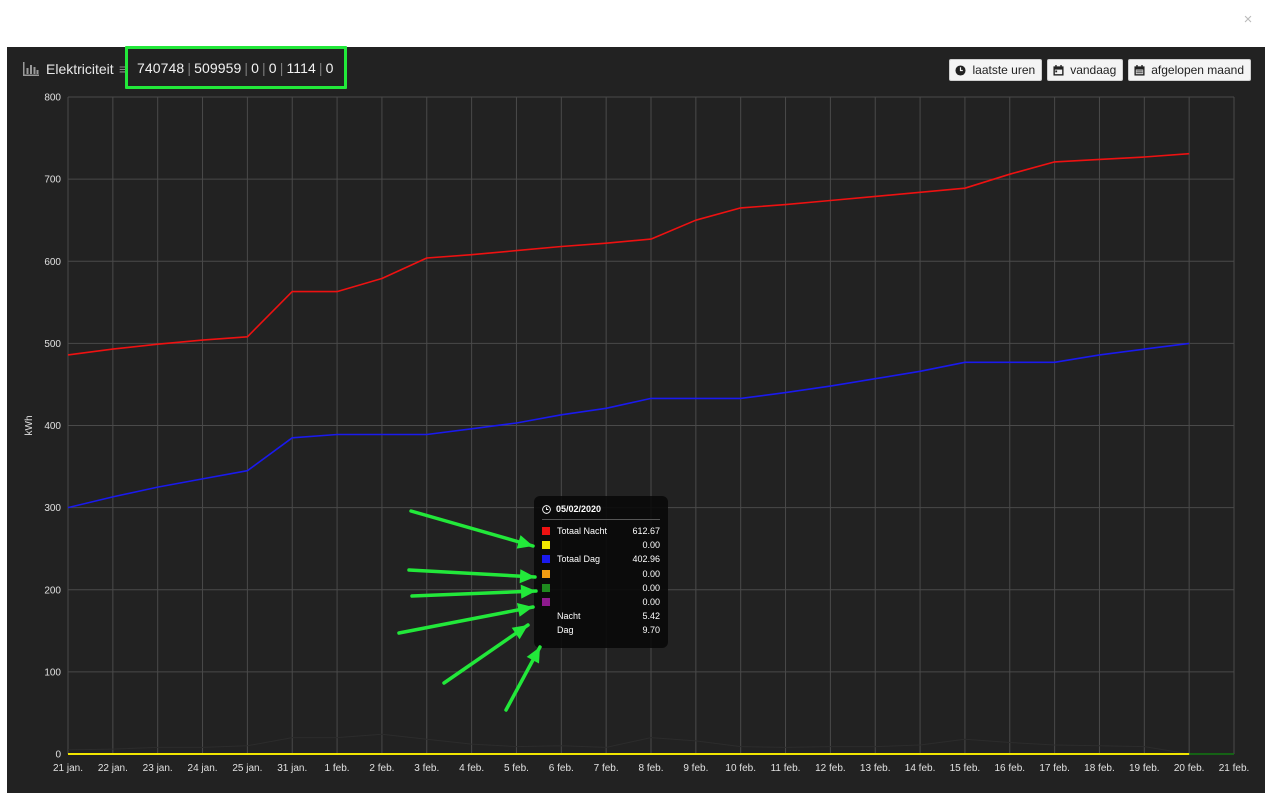 The height and width of the screenshot is (800, 1272). What do you see at coordinates (68, 768) in the screenshot?
I see `x-tick-label: 21 jan.` at bounding box center [68, 768].